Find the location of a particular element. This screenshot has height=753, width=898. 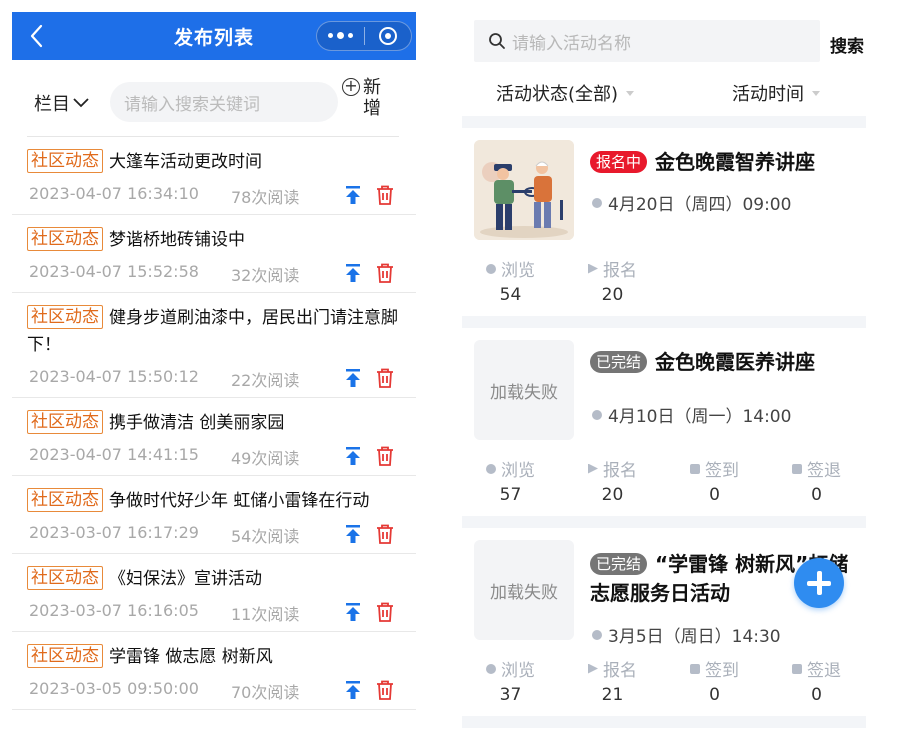

read-count: 49次阅读 is located at coordinates (265, 458).